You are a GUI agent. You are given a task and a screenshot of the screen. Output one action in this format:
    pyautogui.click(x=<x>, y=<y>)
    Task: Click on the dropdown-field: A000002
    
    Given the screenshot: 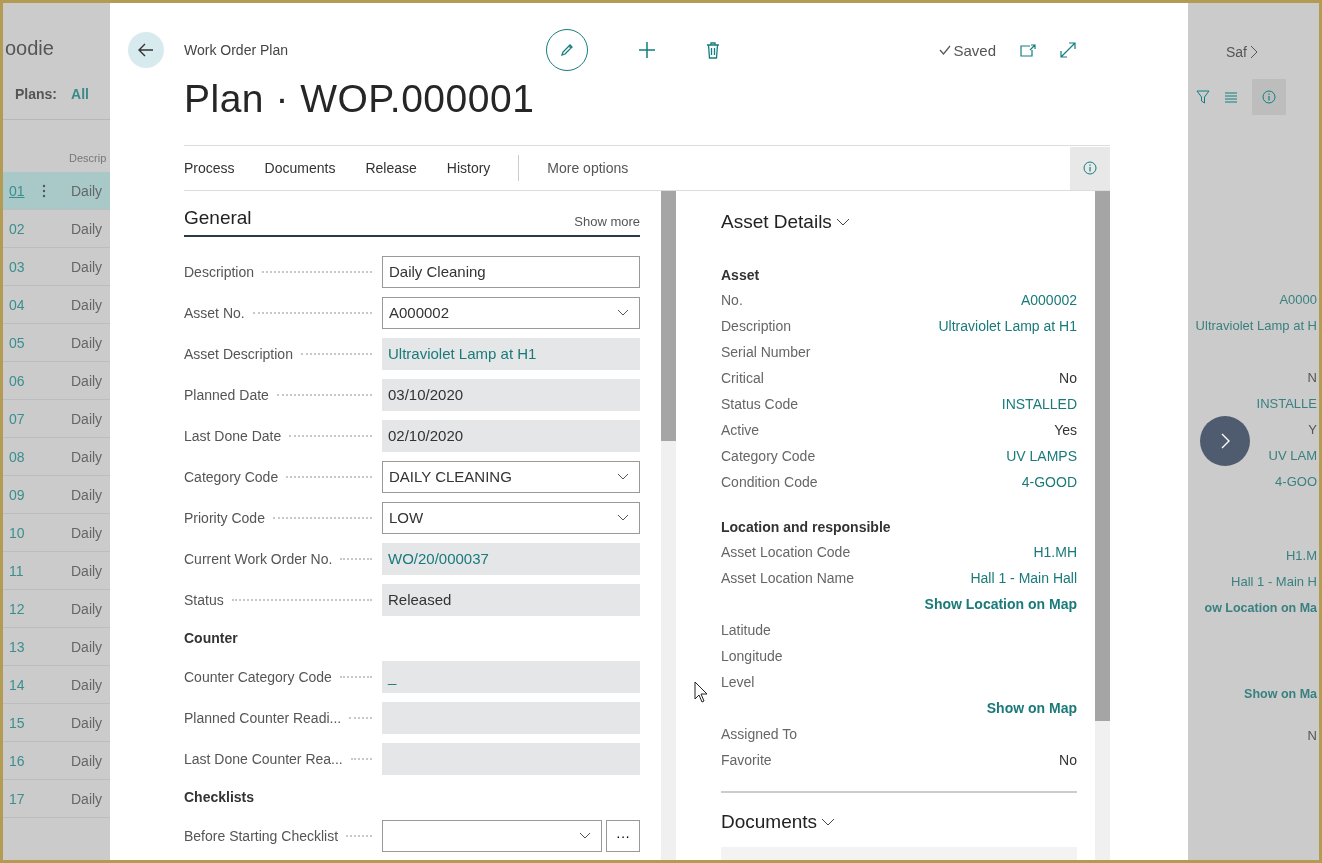 What is the action you would take?
    pyautogui.click(x=511, y=312)
    